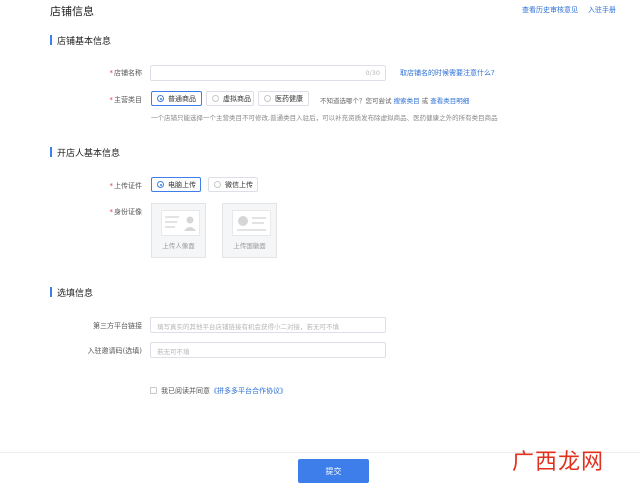  What do you see at coordinates (182, 184) in the screenshot?
I see `option-label: 电脑上传` at bounding box center [182, 184].